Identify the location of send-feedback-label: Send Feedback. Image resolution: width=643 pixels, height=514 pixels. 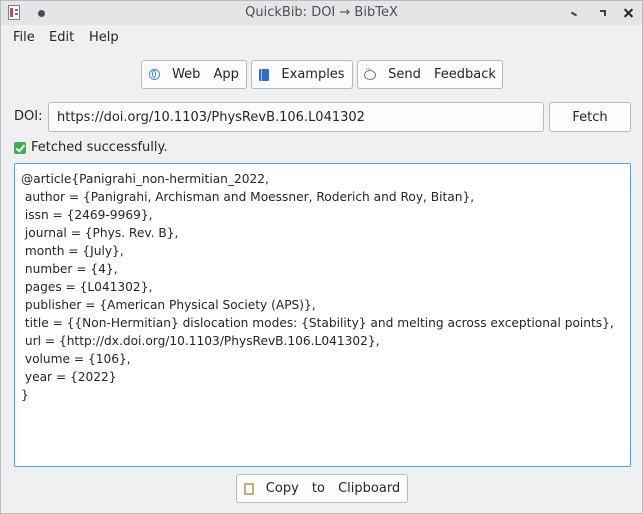
(442, 74).